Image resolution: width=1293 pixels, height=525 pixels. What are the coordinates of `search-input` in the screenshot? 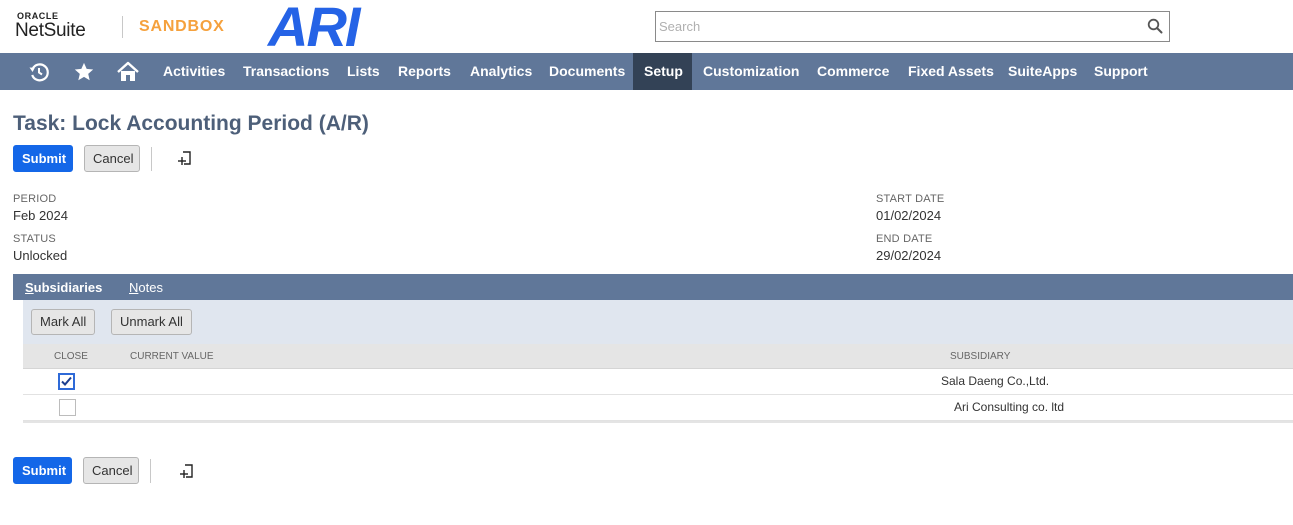 It's located at (896, 26).